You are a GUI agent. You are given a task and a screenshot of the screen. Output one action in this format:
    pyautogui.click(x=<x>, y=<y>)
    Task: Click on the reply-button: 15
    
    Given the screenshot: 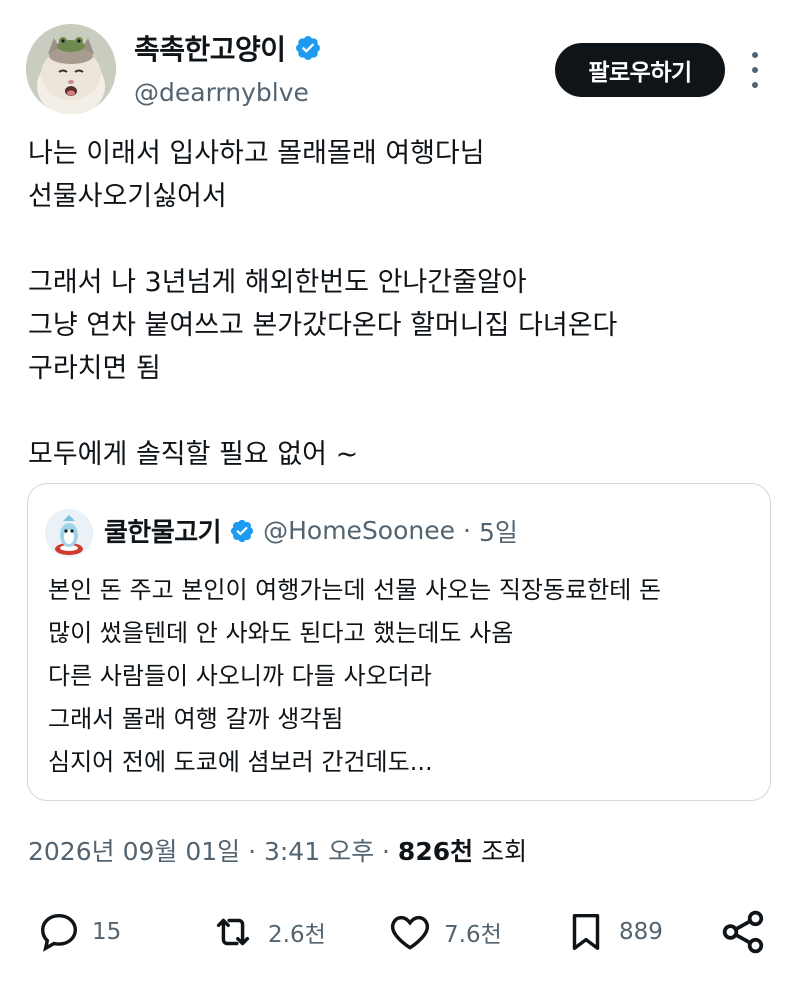 What is the action you would take?
    pyautogui.click(x=78, y=932)
    